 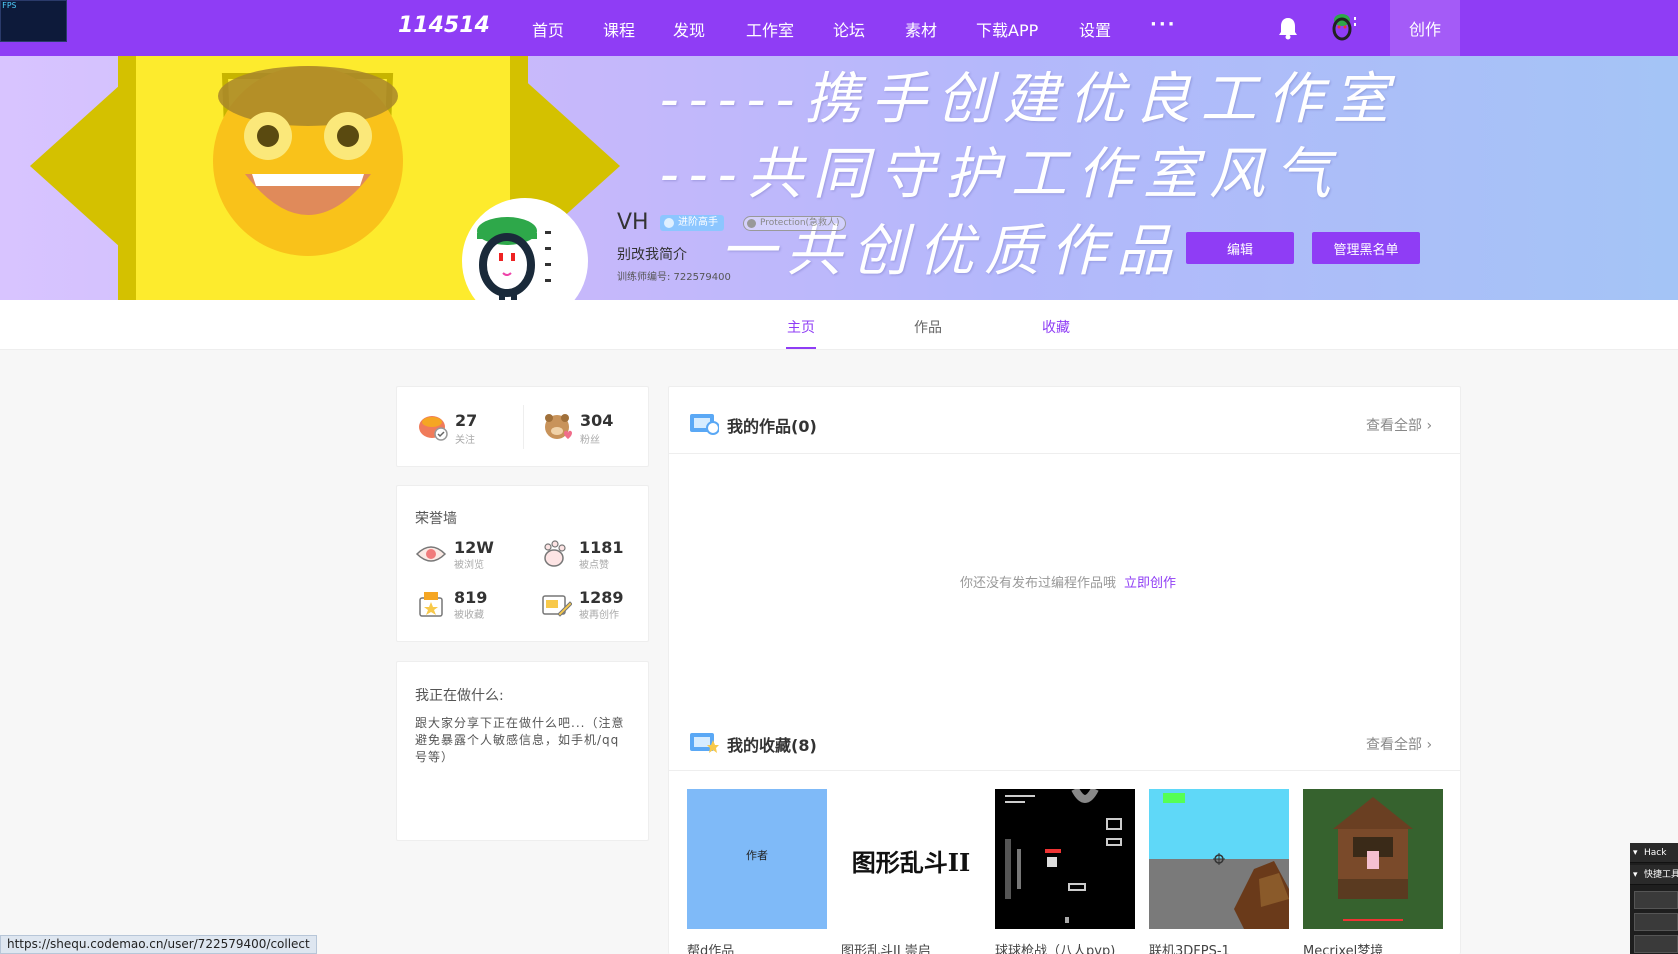 What do you see at coordinates (1163, 24) in the screenshot?
I see `nav-more-icon: ···` at bounding box center [1163, 24].